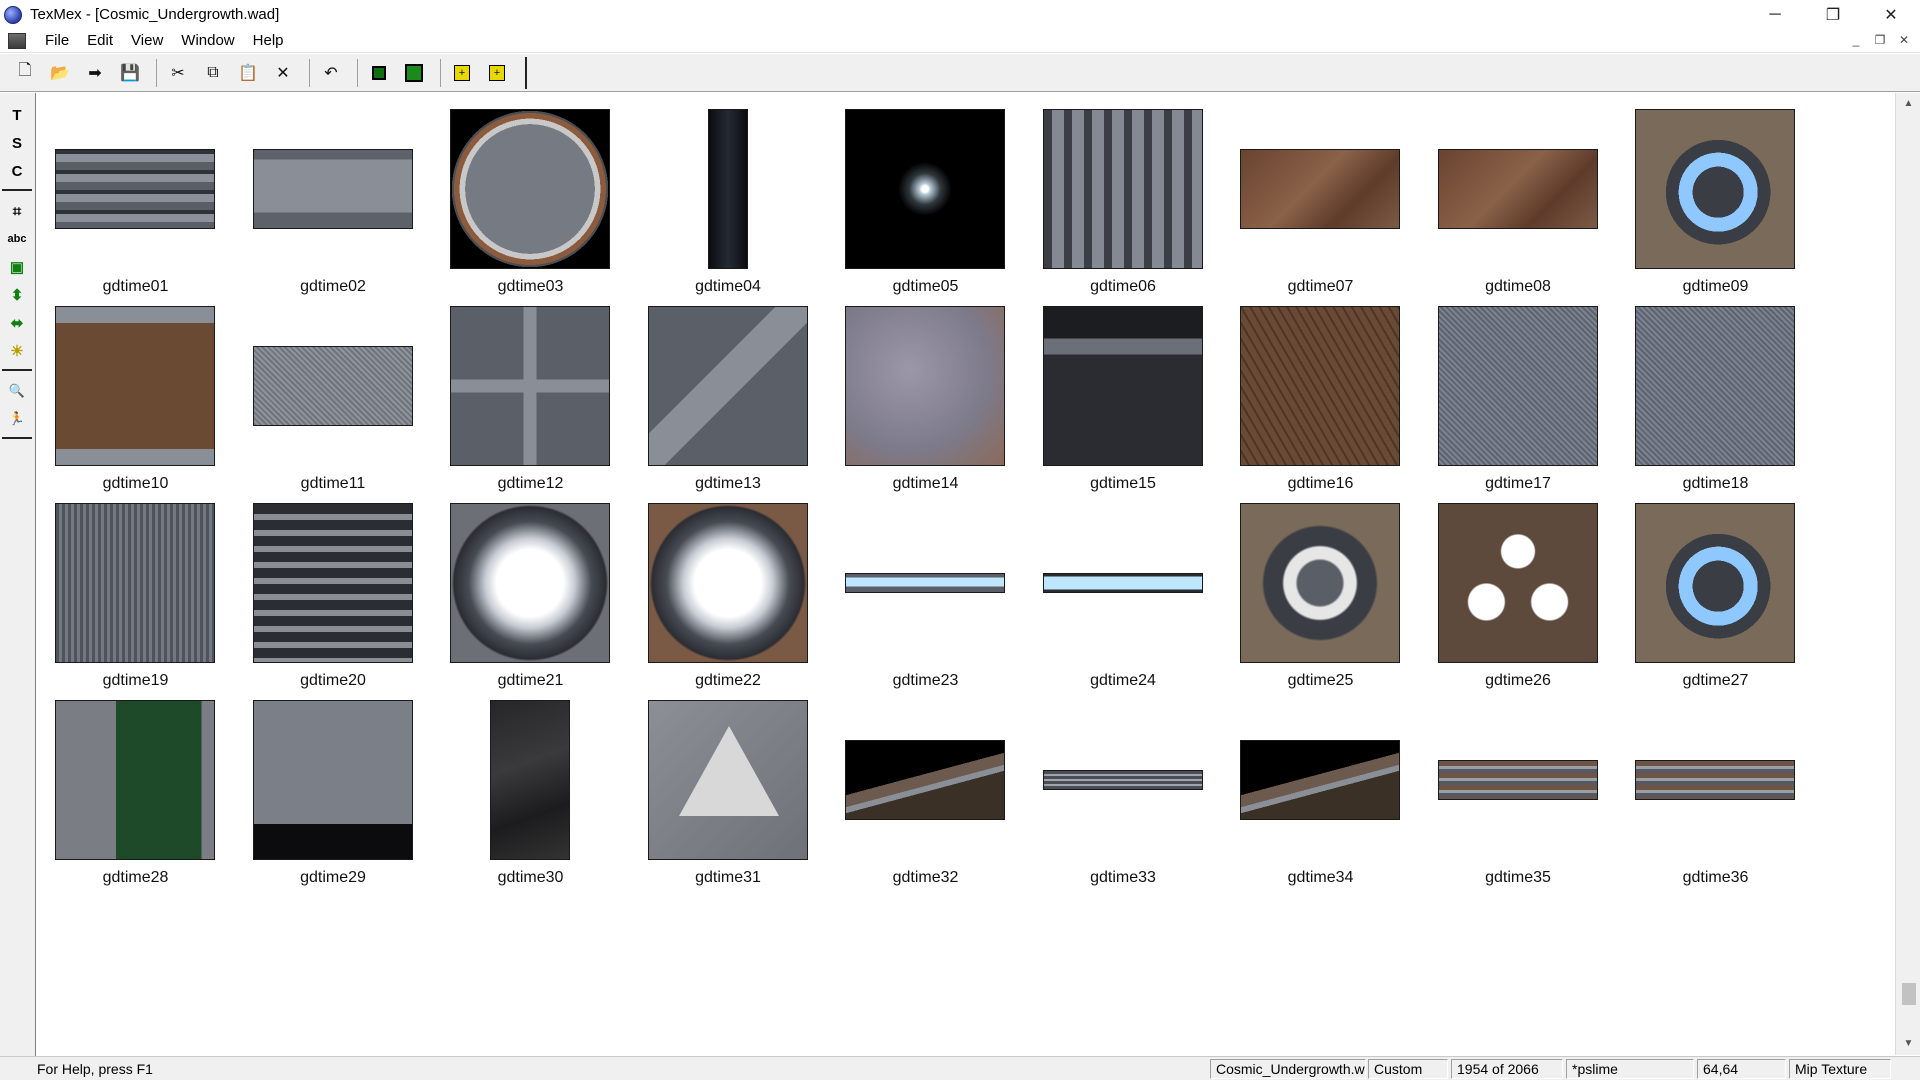 The height and width of the screenshot is (1080, 1920). Describe the element at coordinates (1909, 994) in the screenshot. I see `scroll-thumb` at that location.